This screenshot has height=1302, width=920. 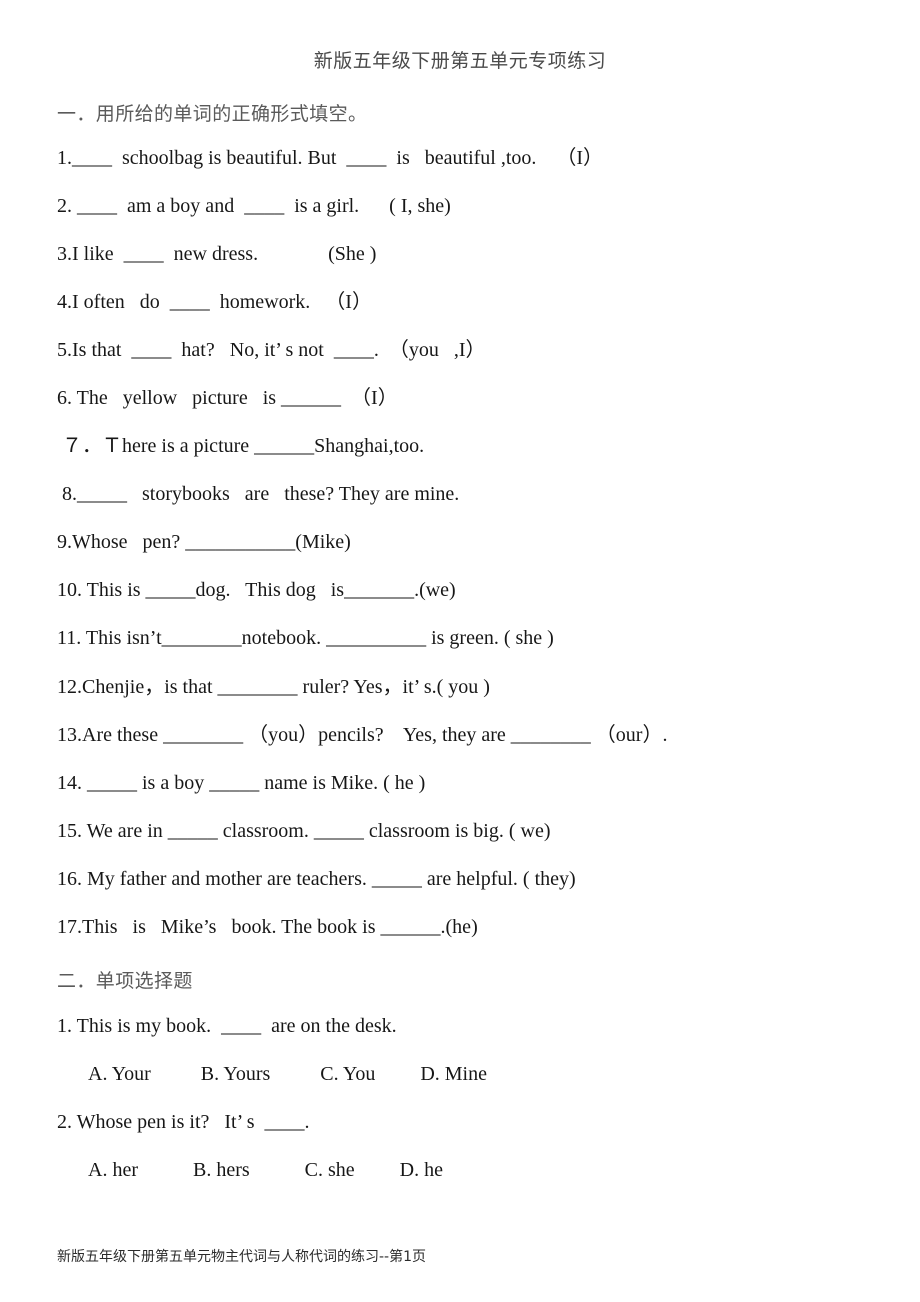 I want to click on multiple-choice-question-1-options: A. Your B. Yours C. You D. Mine, so click(x=287, y=1074).